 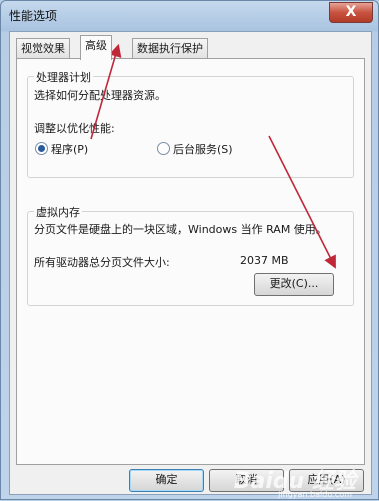 What do you see at coordinates (163, 148) in the screenshot?
I see `radio-background-services` at bounding box center [163, 148].